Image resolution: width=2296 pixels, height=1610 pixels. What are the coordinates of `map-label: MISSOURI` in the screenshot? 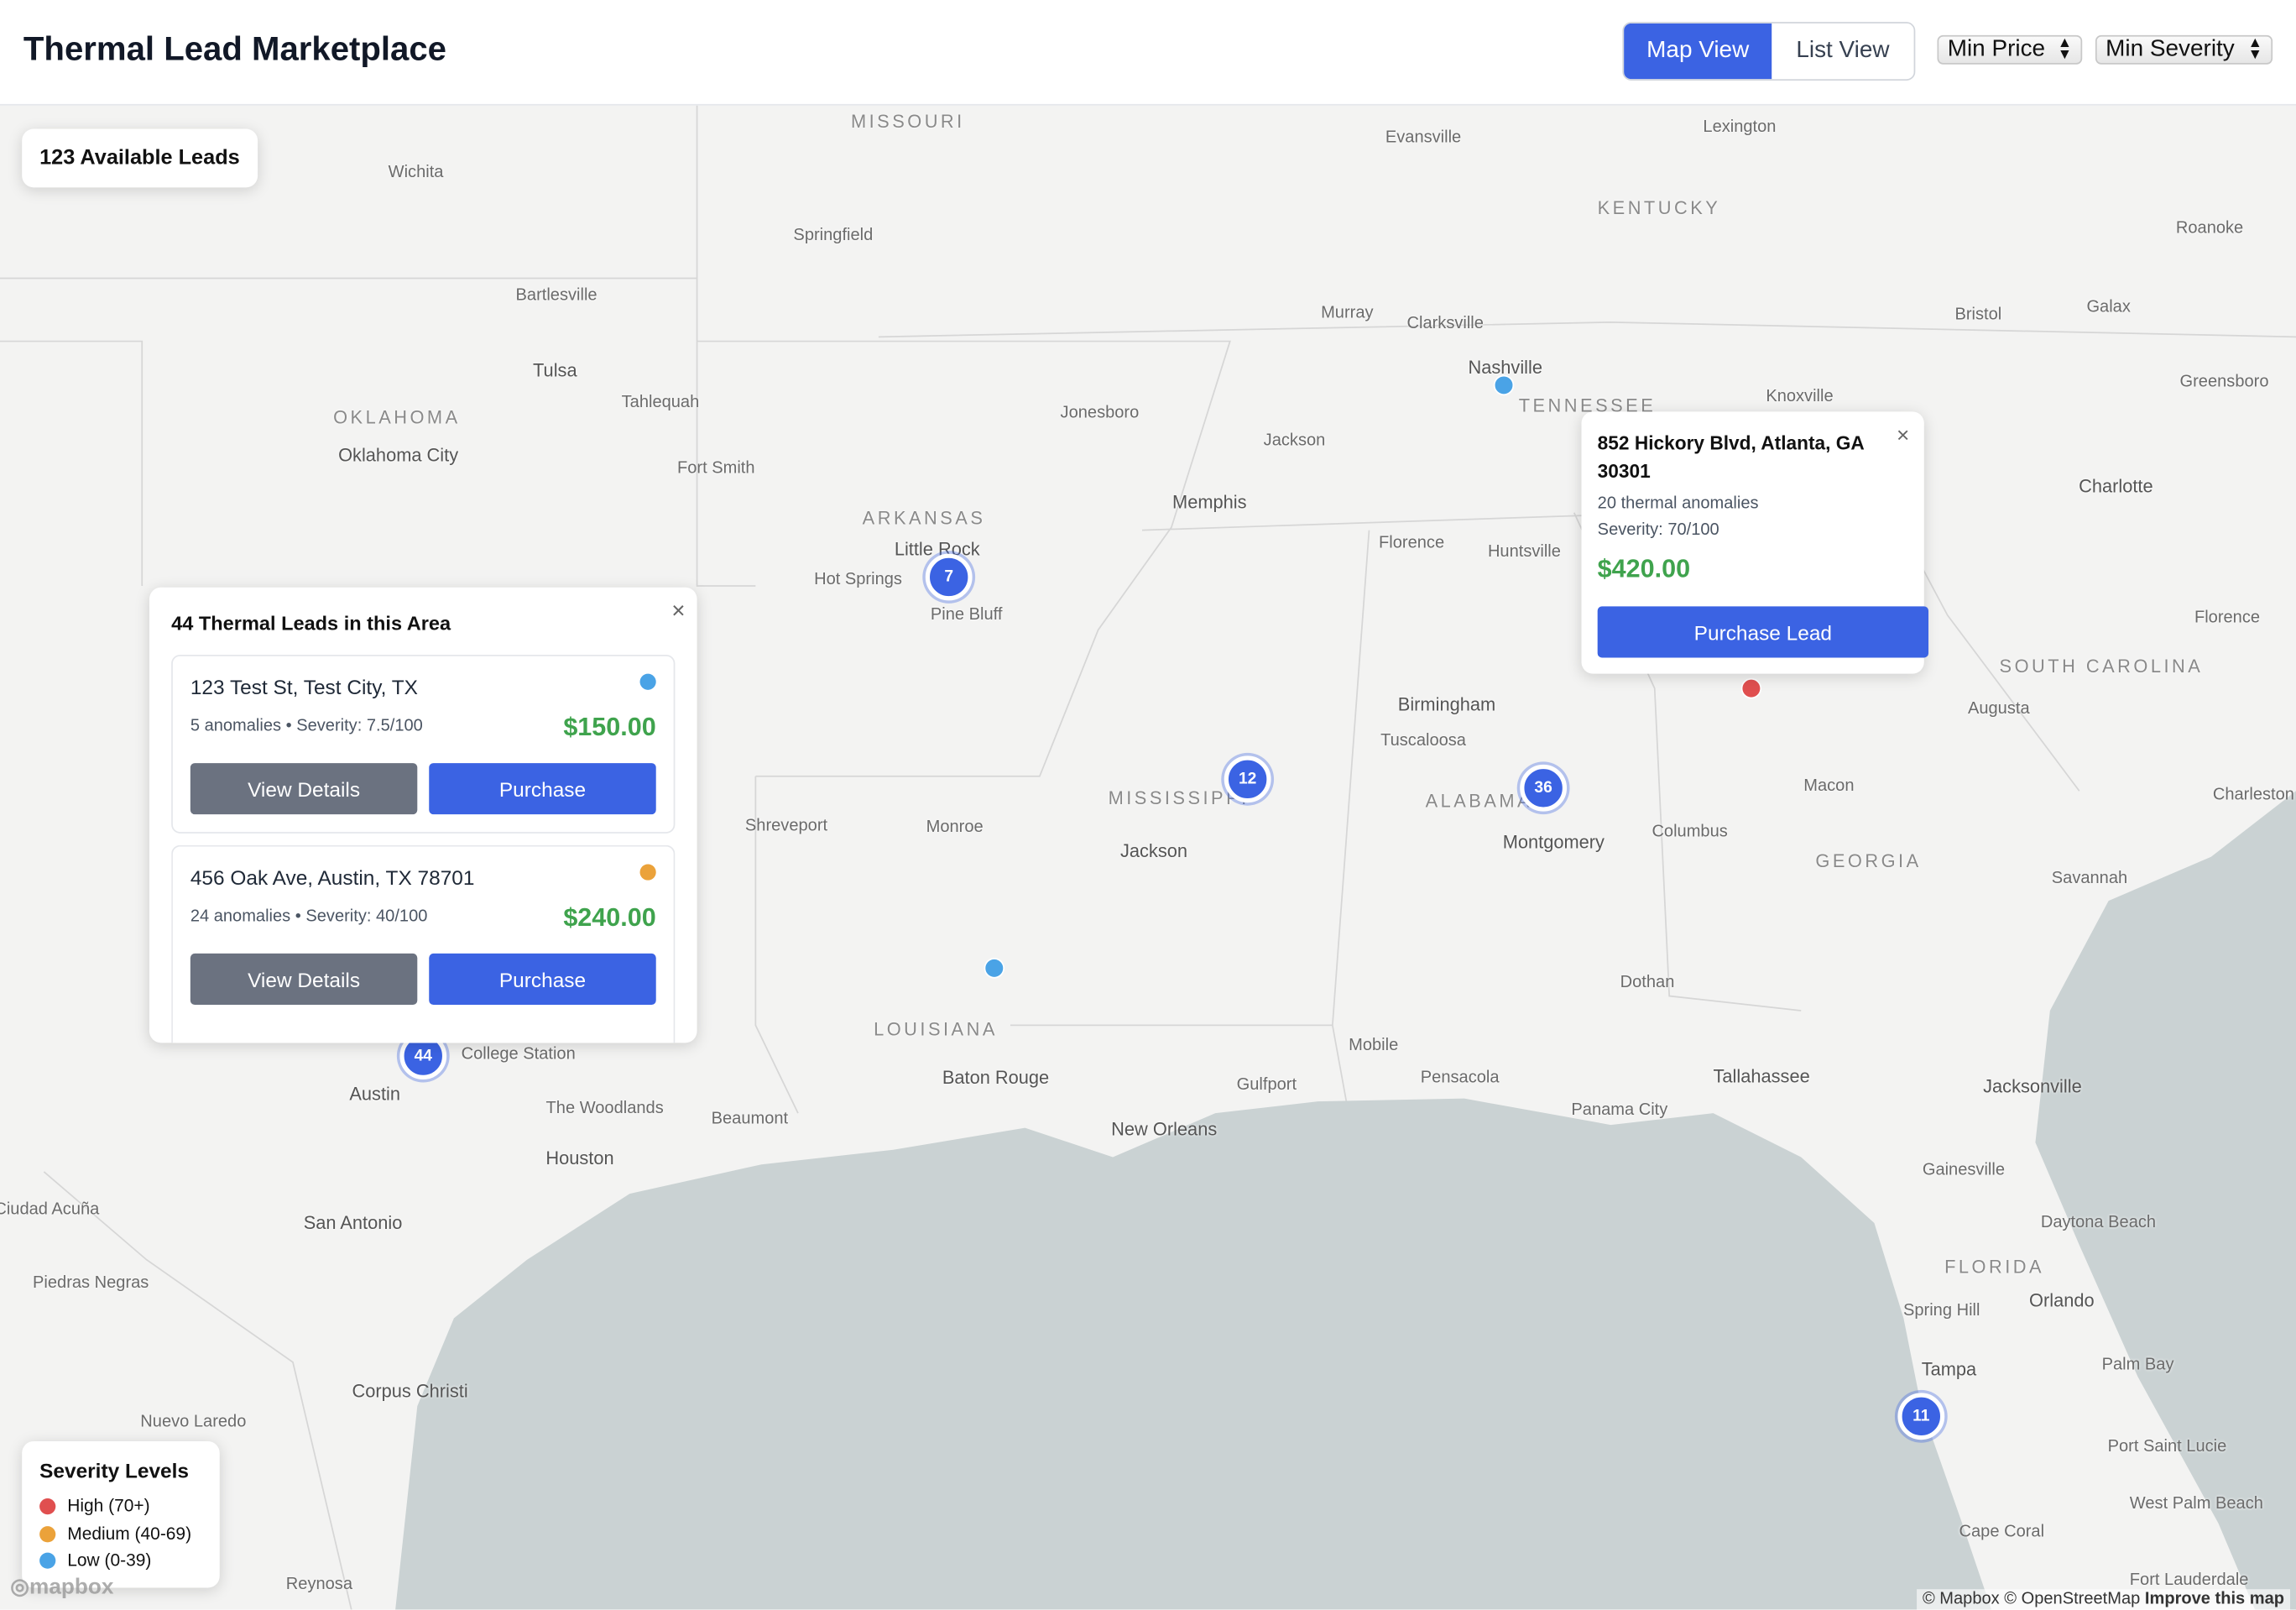 It's located at (907, 122).